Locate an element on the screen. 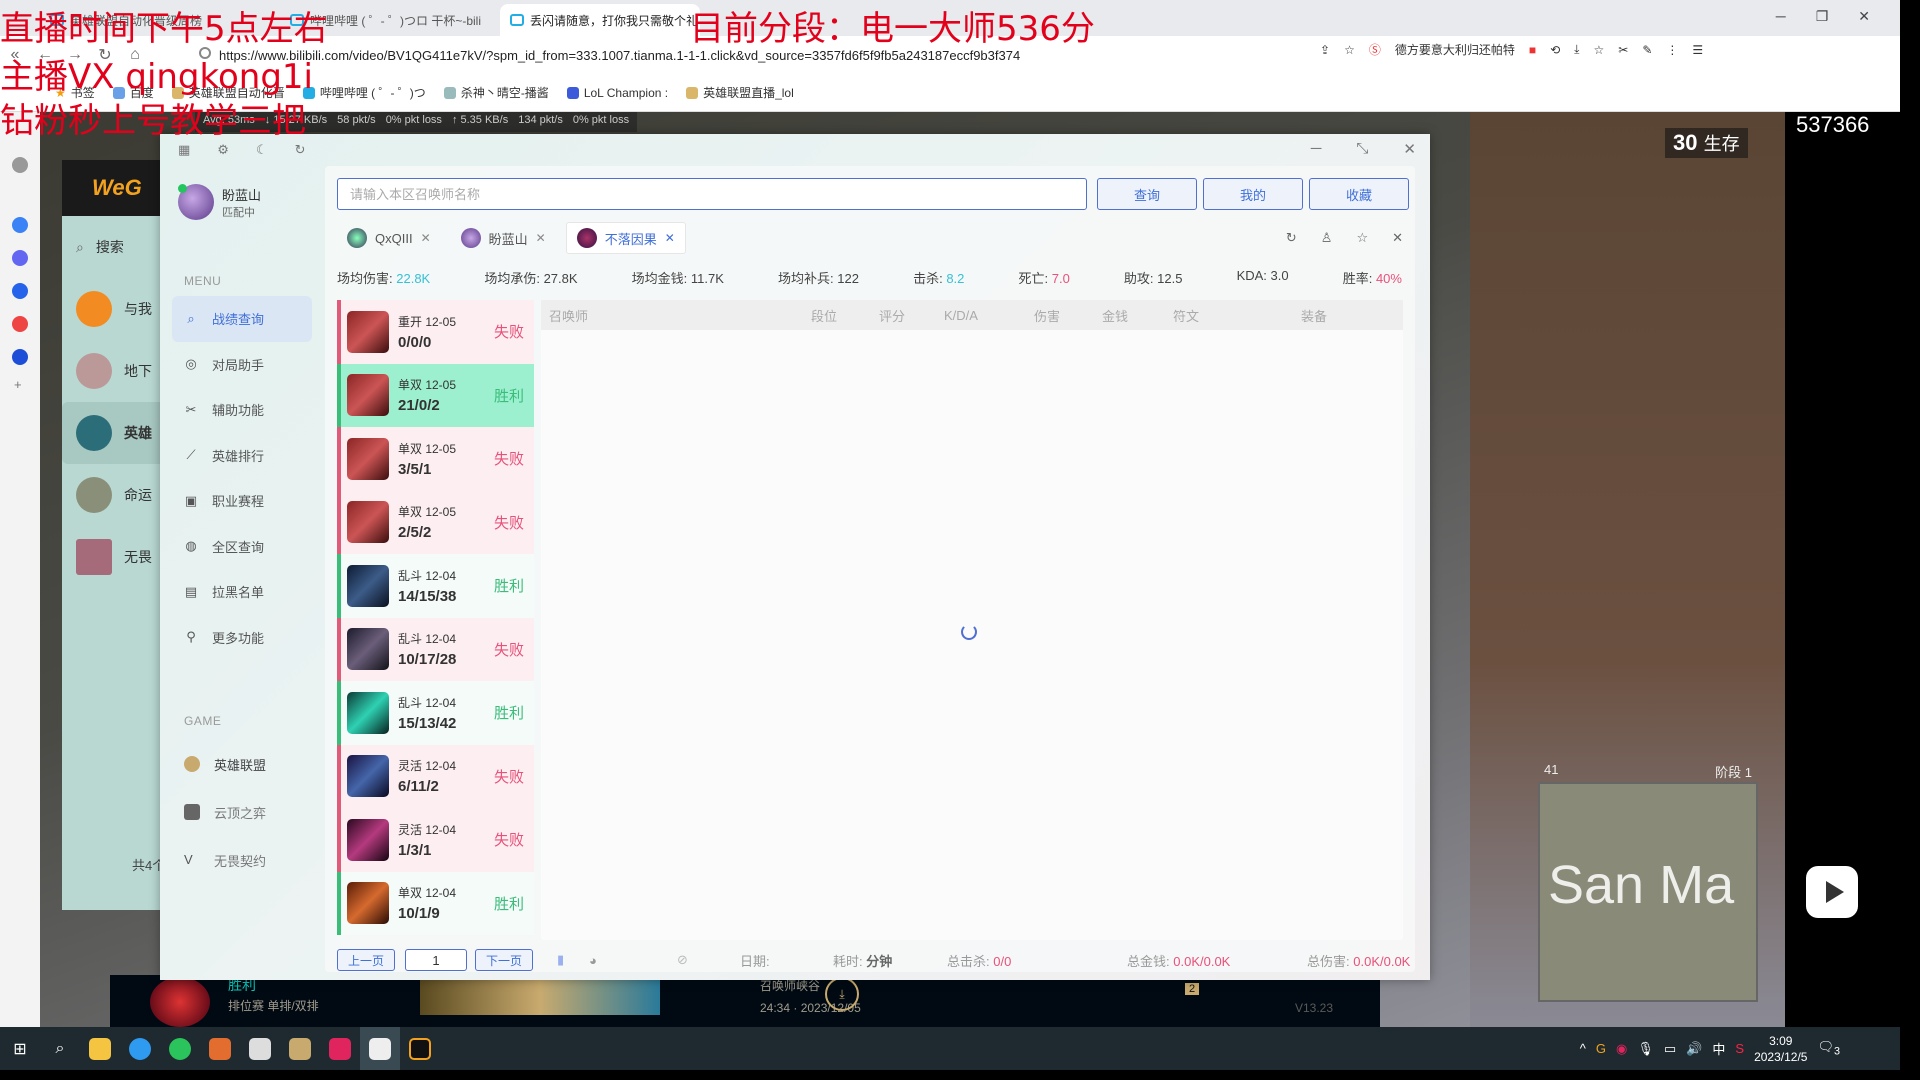  ime-indicator: 中 is located at coordinates (1718, 1048).